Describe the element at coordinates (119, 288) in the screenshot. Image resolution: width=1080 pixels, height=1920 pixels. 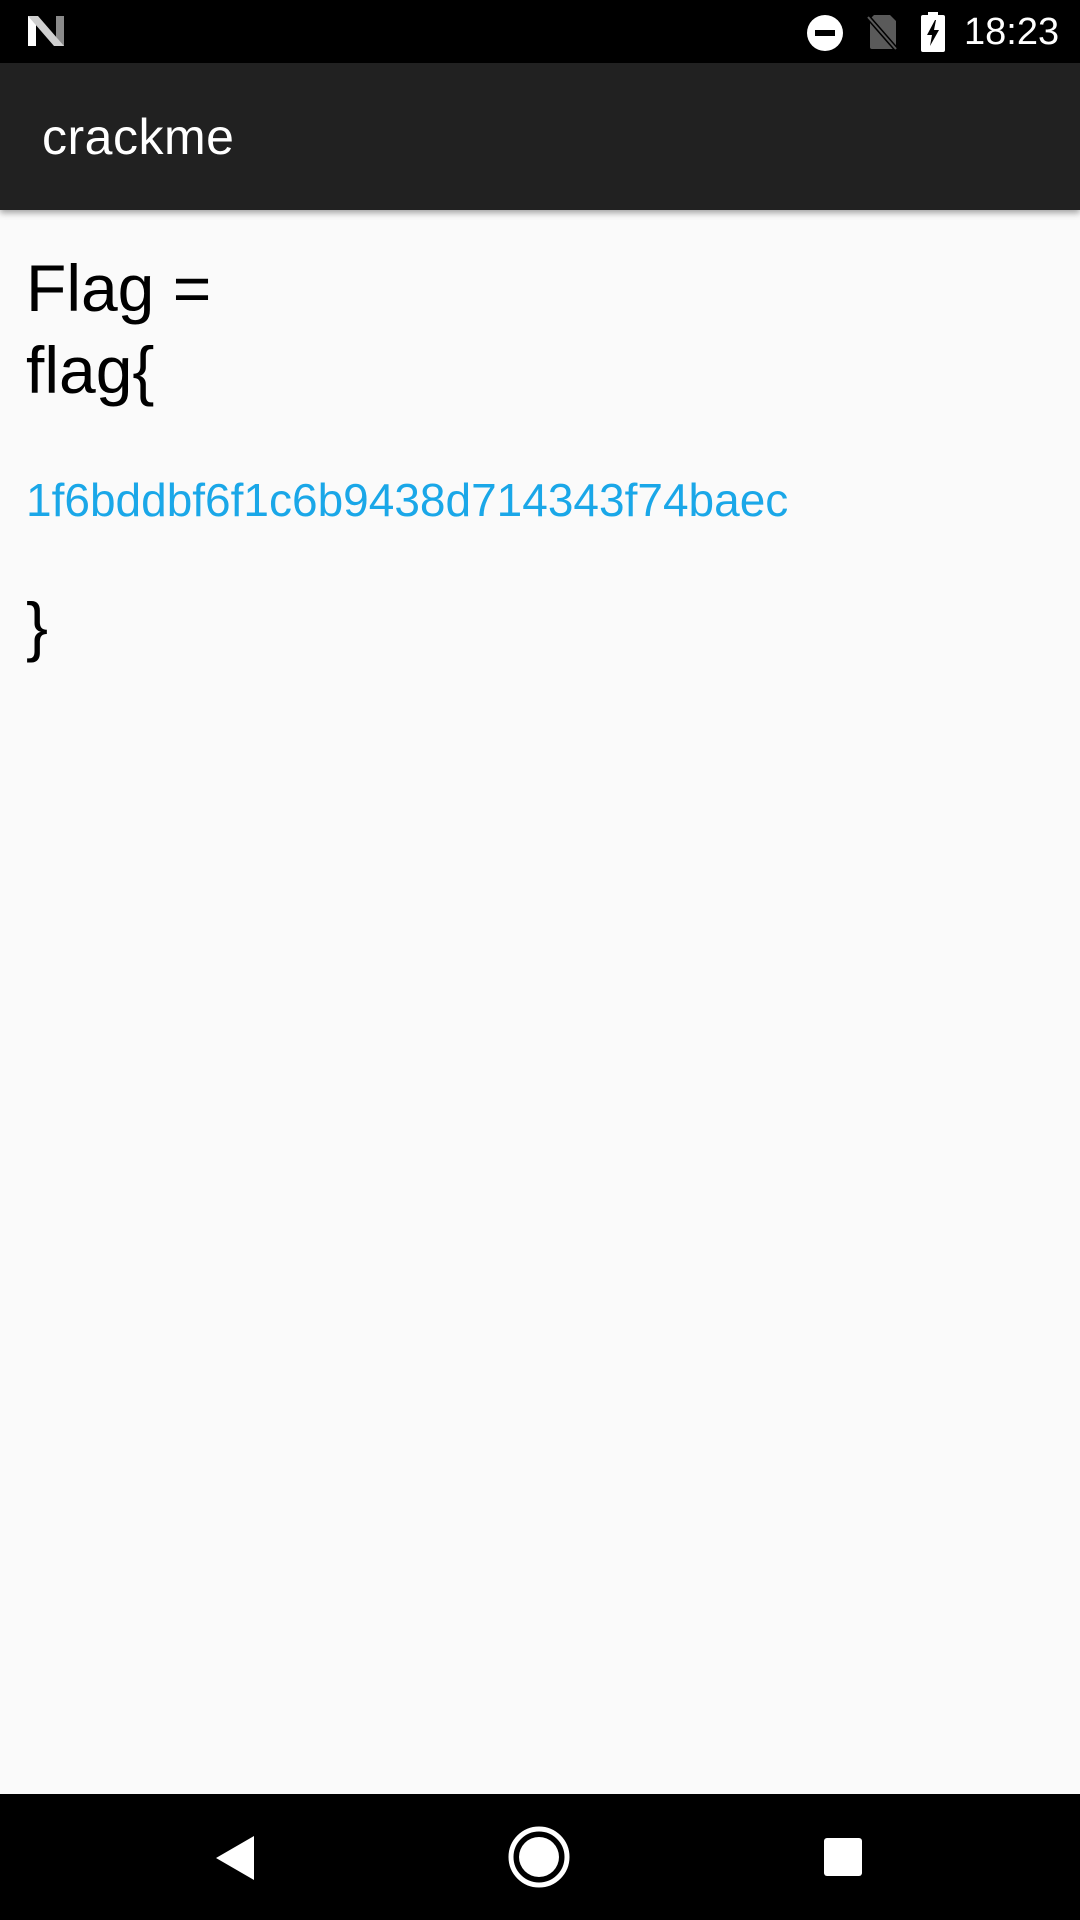
I see `flag-label: Flag =` at that location.